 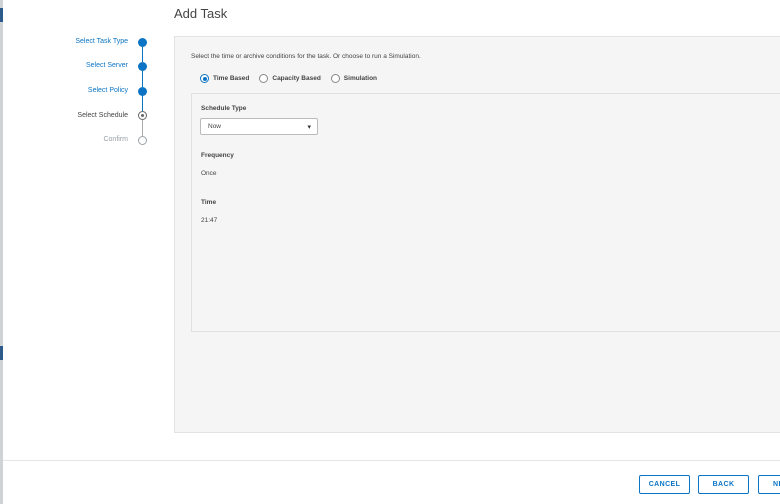 I want to click on cancel-button: CANCEL, so click(x=664, y=484).